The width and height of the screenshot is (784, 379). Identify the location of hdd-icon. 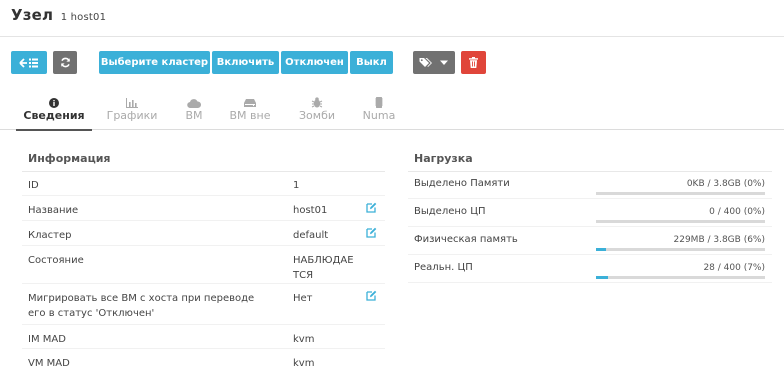
(250, 102).